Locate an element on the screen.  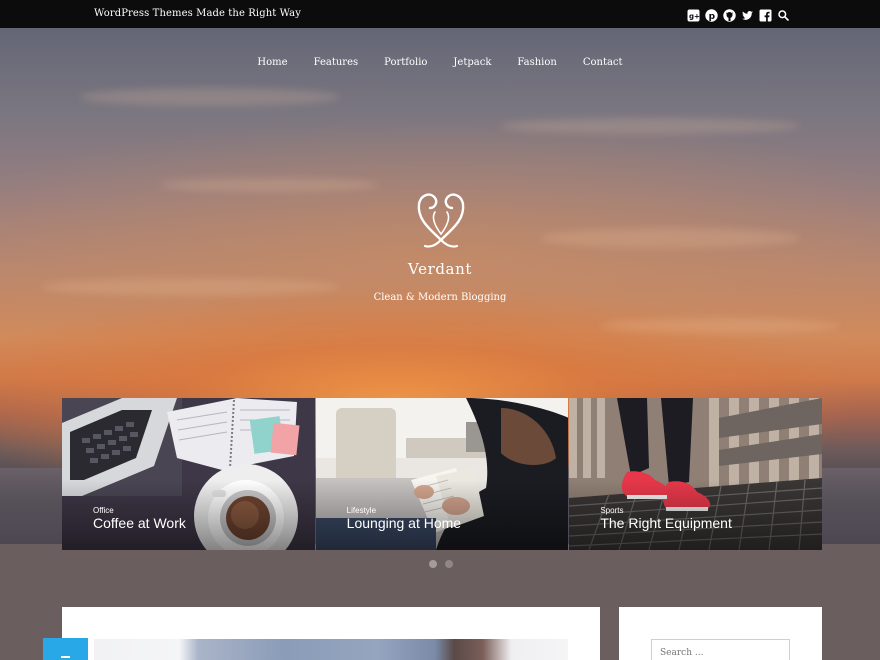
site-title: Verdant is located at coordinates (440, 269).